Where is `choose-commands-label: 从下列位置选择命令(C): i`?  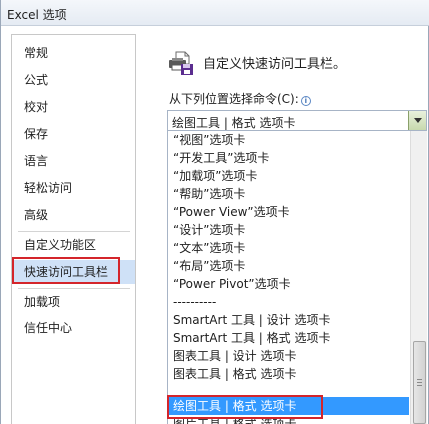
choose-commands-label: 从下列位置选择命令(C): i is located at coordinates (240, 98).